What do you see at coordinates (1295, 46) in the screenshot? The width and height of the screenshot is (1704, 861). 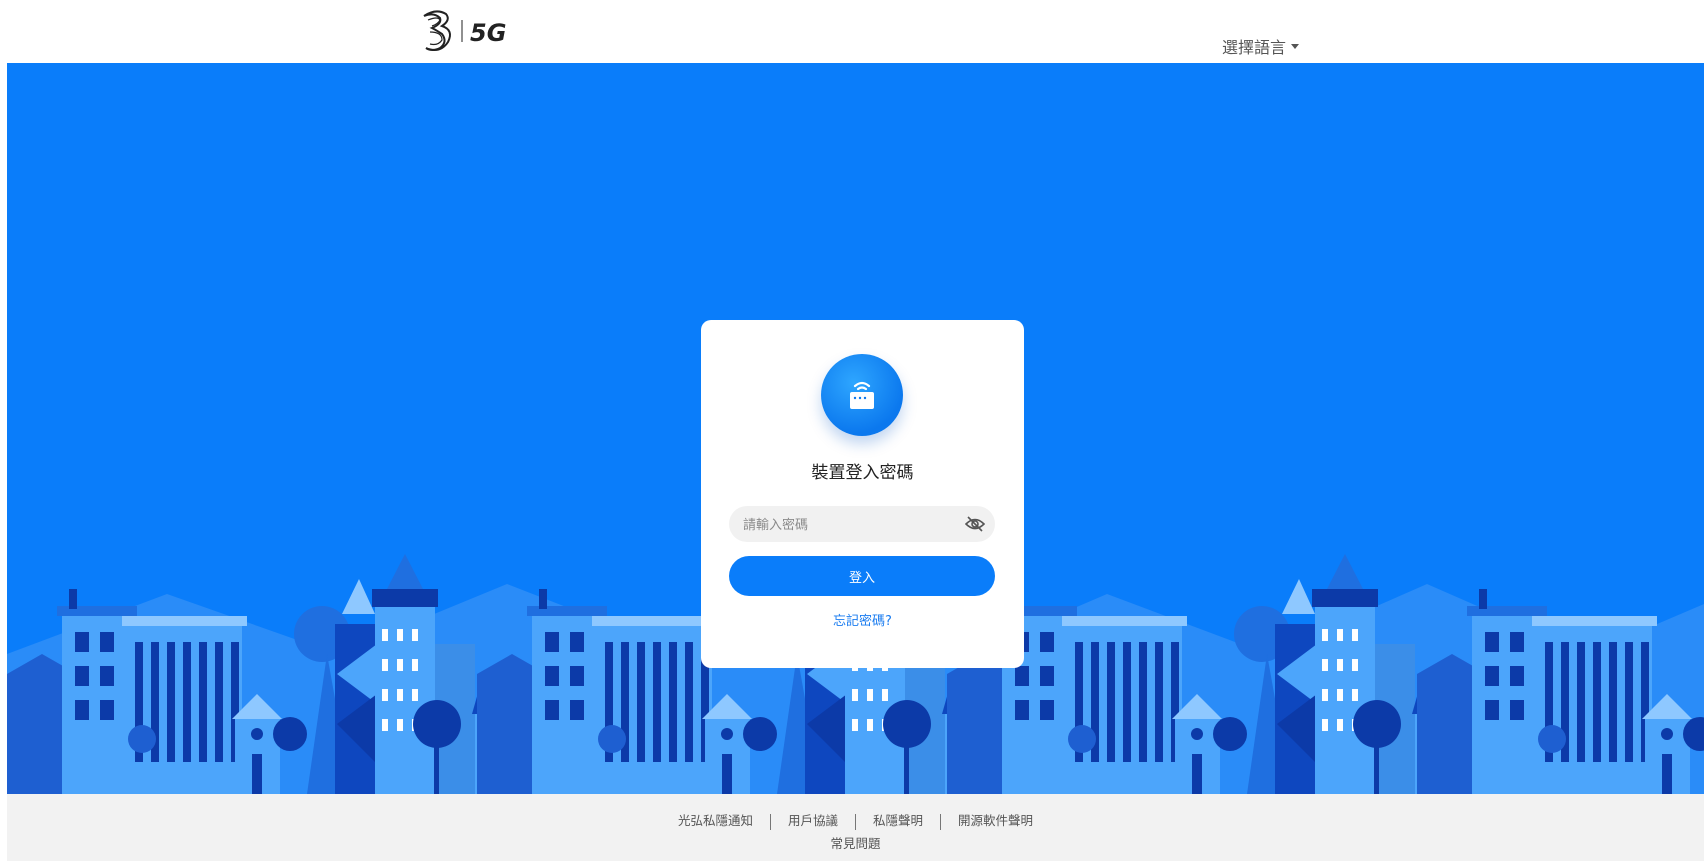 I see `caret-down-icon` at bounding box center [1295, 46].